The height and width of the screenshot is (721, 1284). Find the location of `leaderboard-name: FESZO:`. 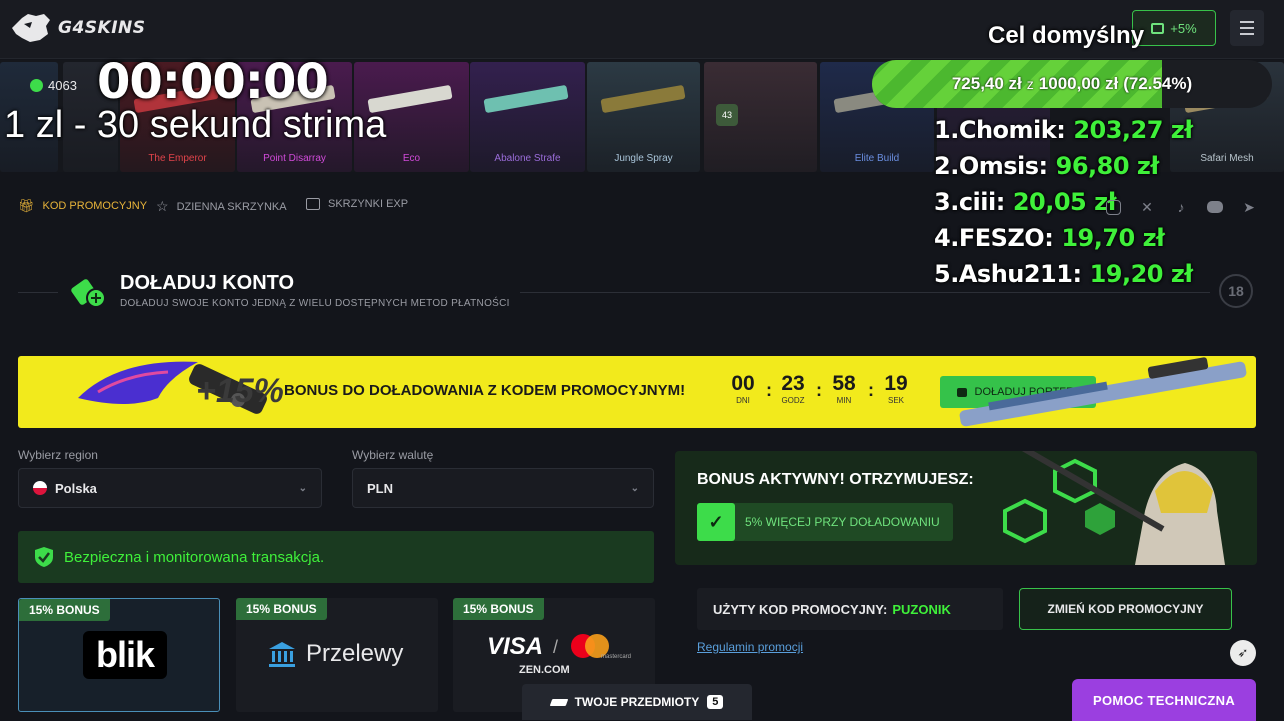

leaderboard-name: FESZO: is located at coordinates (1006, 238).